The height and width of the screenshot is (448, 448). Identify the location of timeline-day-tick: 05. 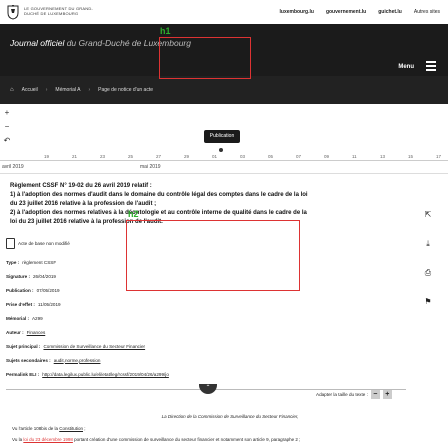
(271, 156).